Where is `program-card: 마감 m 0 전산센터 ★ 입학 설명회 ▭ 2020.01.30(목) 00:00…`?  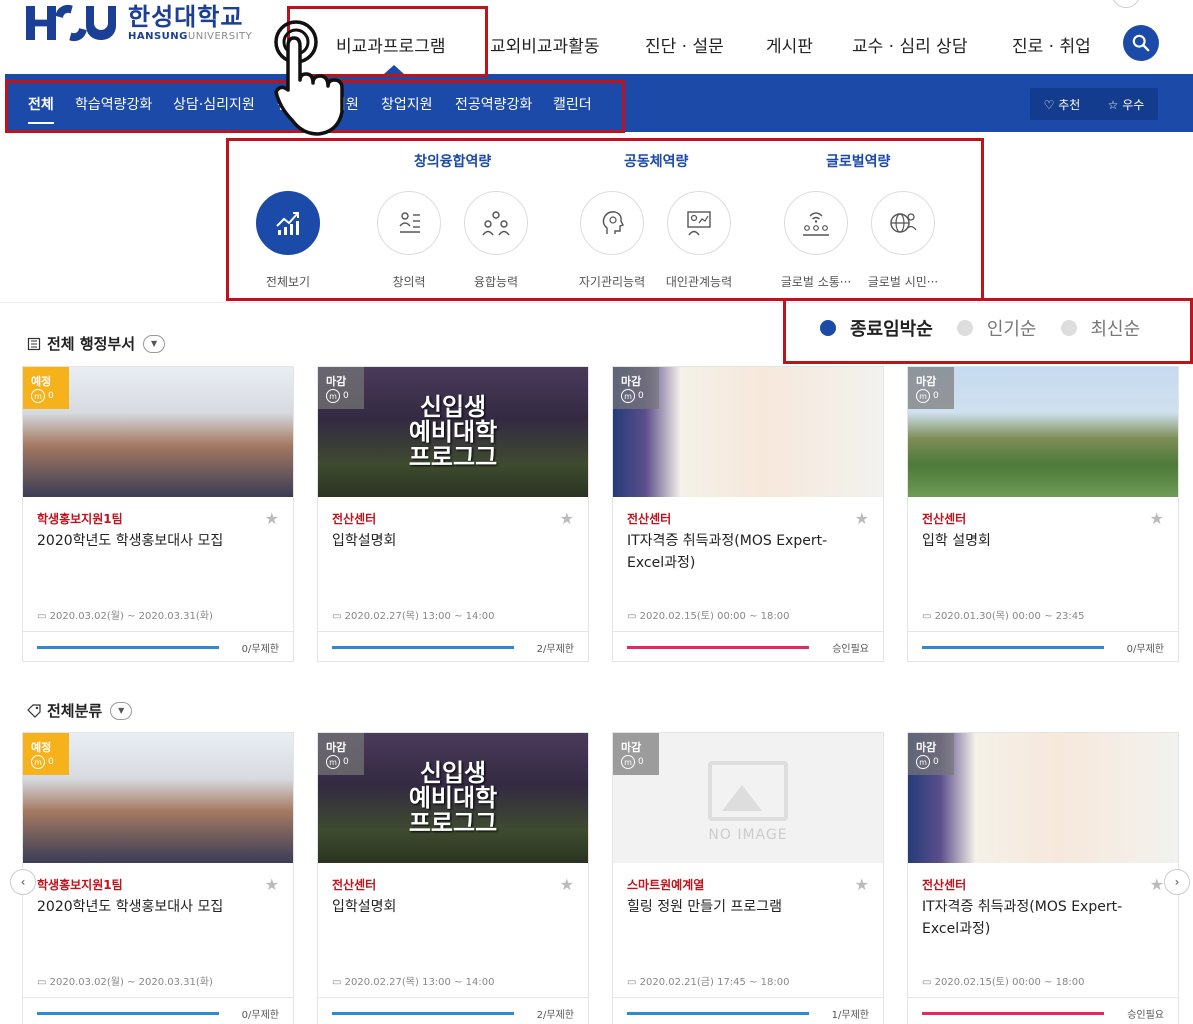
program-card: 마감 m 0 전산센터 ★ 입학 설명회 ▭ 2020.01.30(목) 00:00… is located at coordinates (1043, 514).